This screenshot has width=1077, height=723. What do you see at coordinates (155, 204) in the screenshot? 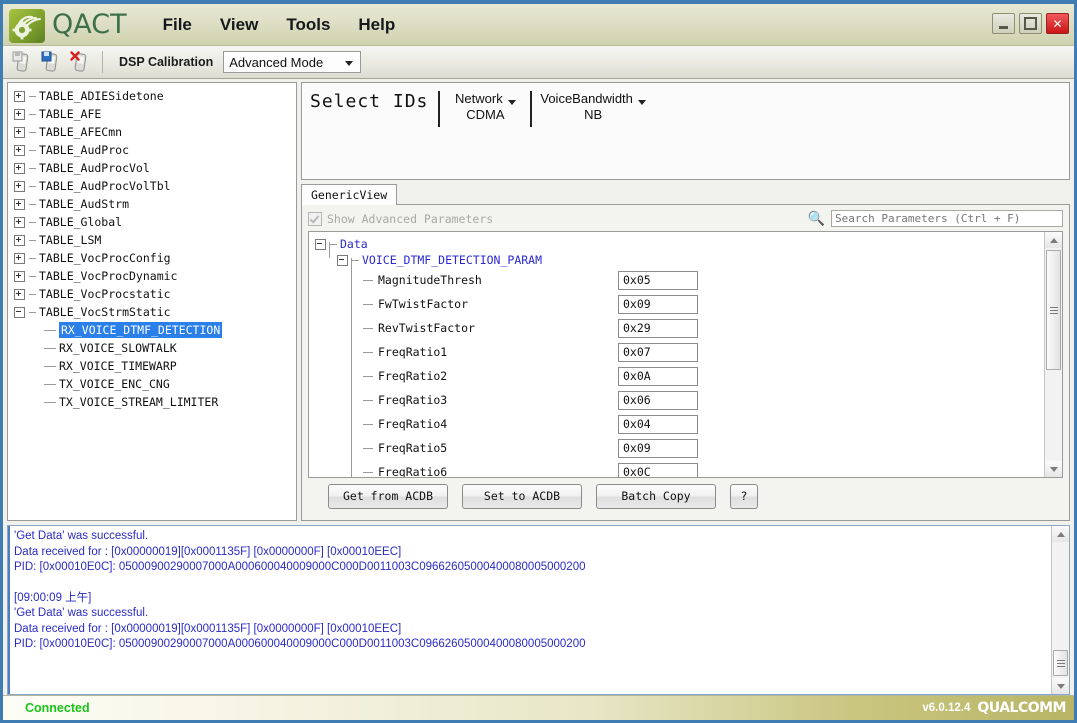
I see `tree-node: TABLE_AudStrm` at bounding box center [155, 204].